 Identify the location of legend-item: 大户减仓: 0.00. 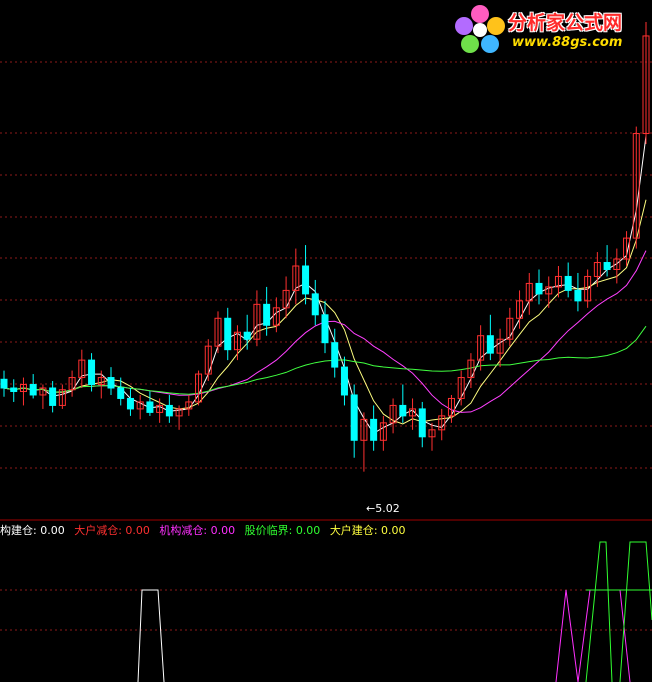
(112, 530).